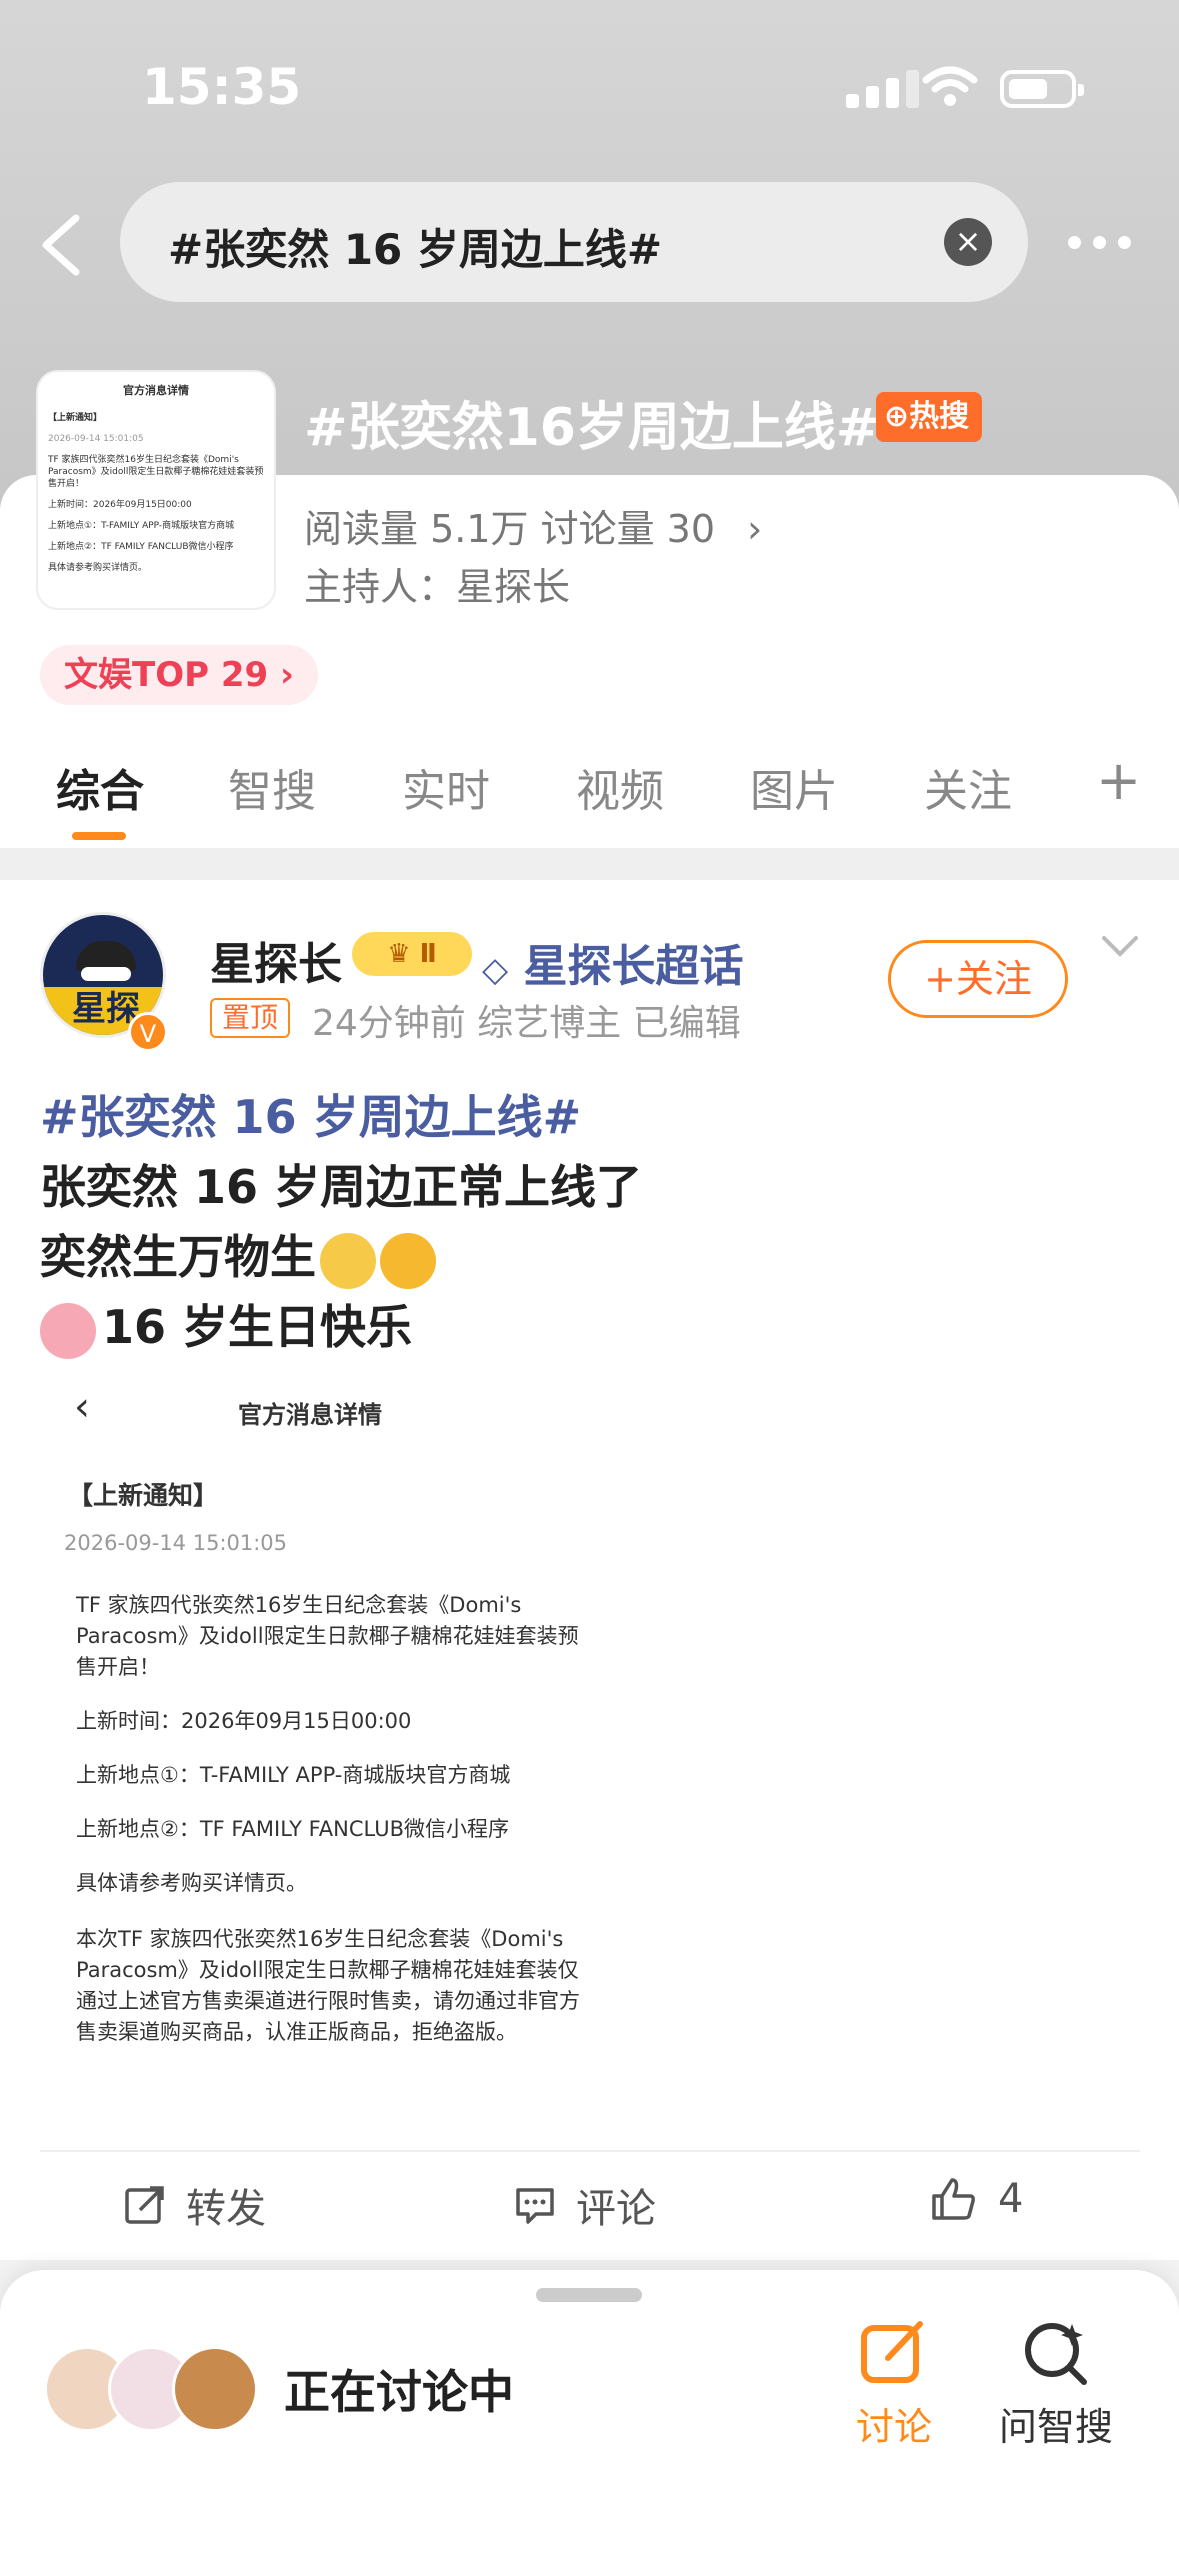 The width and height of the screenshot is (1179, 2556). Describe the element at coordinates (176, 1543) in the screenshot. I see `image-date: 2026-09-14 15:01:05` at that location.